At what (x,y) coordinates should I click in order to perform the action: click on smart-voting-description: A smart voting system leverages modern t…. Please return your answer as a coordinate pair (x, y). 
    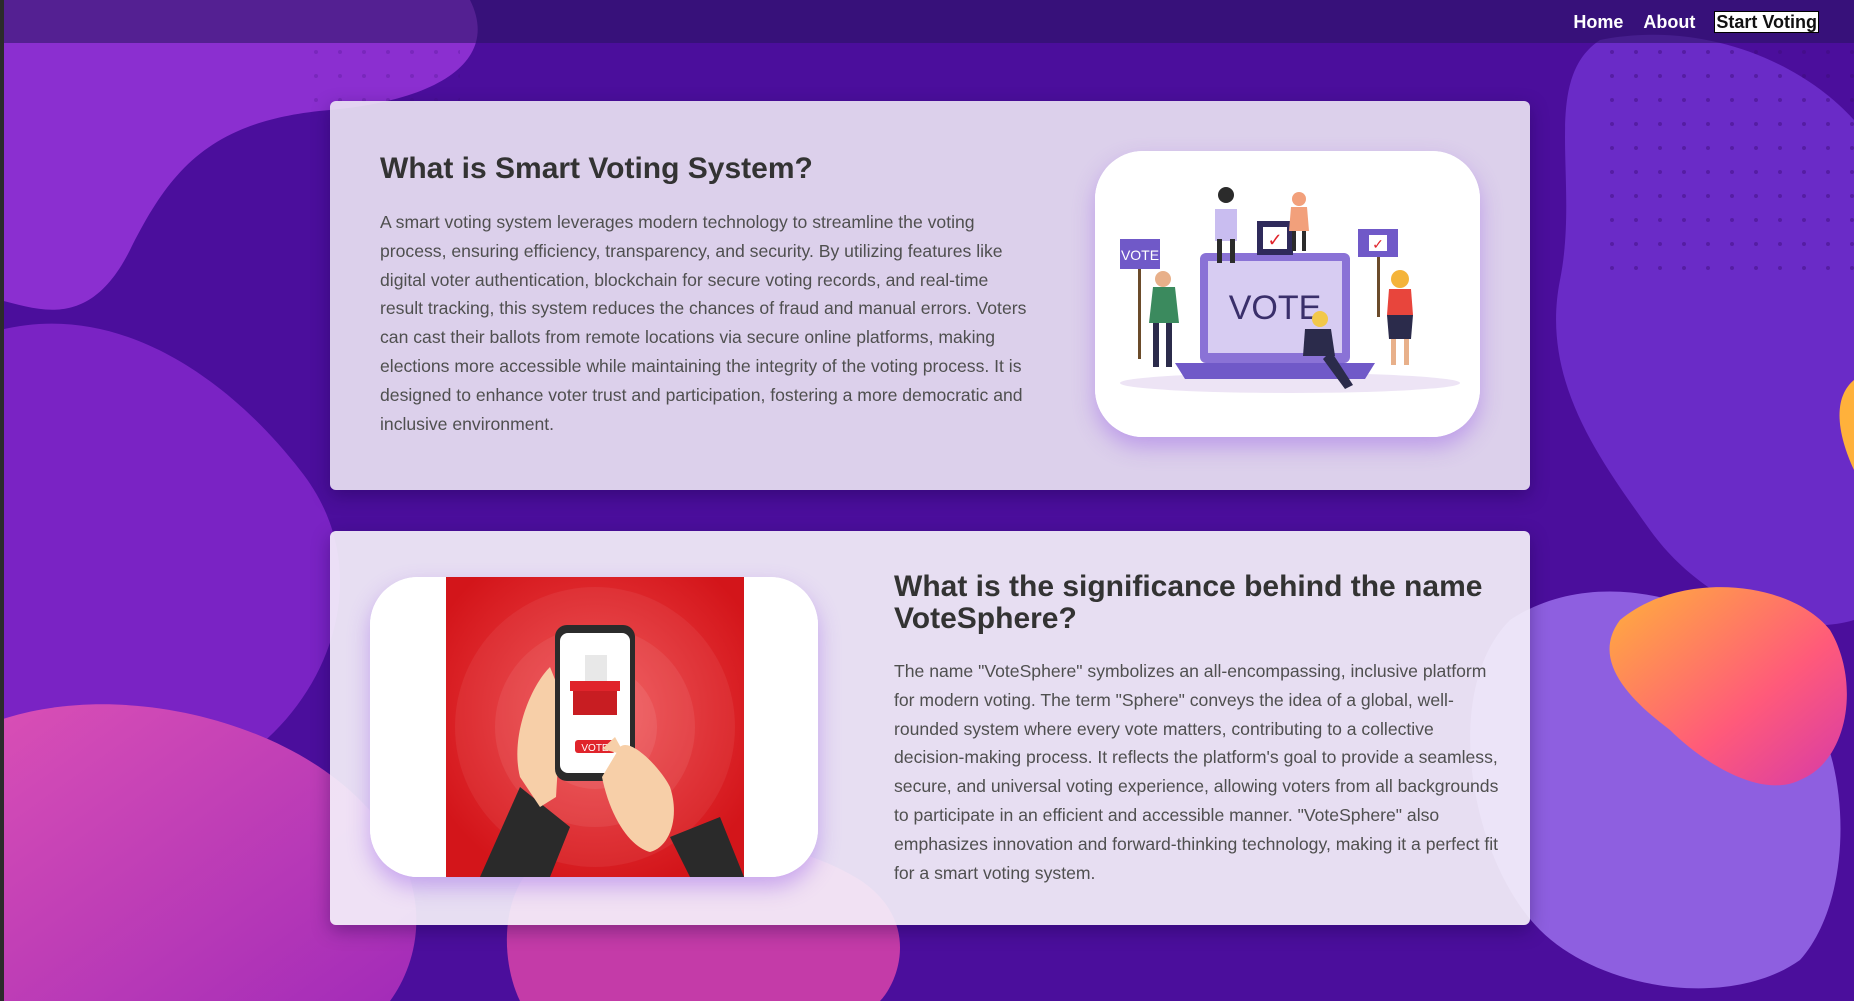
    Looking at the image, I should click on (703, 323).